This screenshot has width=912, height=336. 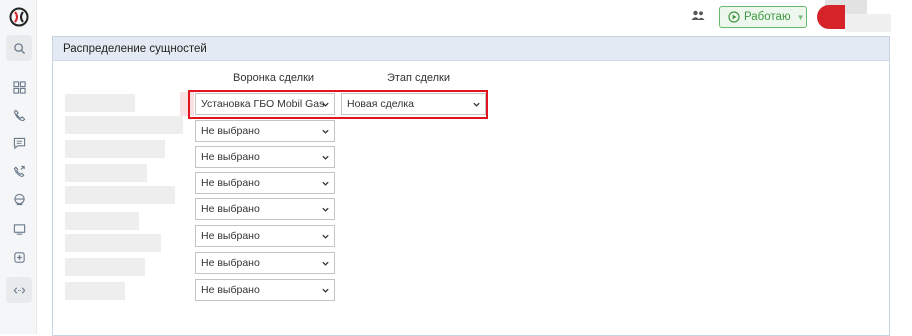 I want to click on sidebar-item-calls, so click(x=19, y=115).